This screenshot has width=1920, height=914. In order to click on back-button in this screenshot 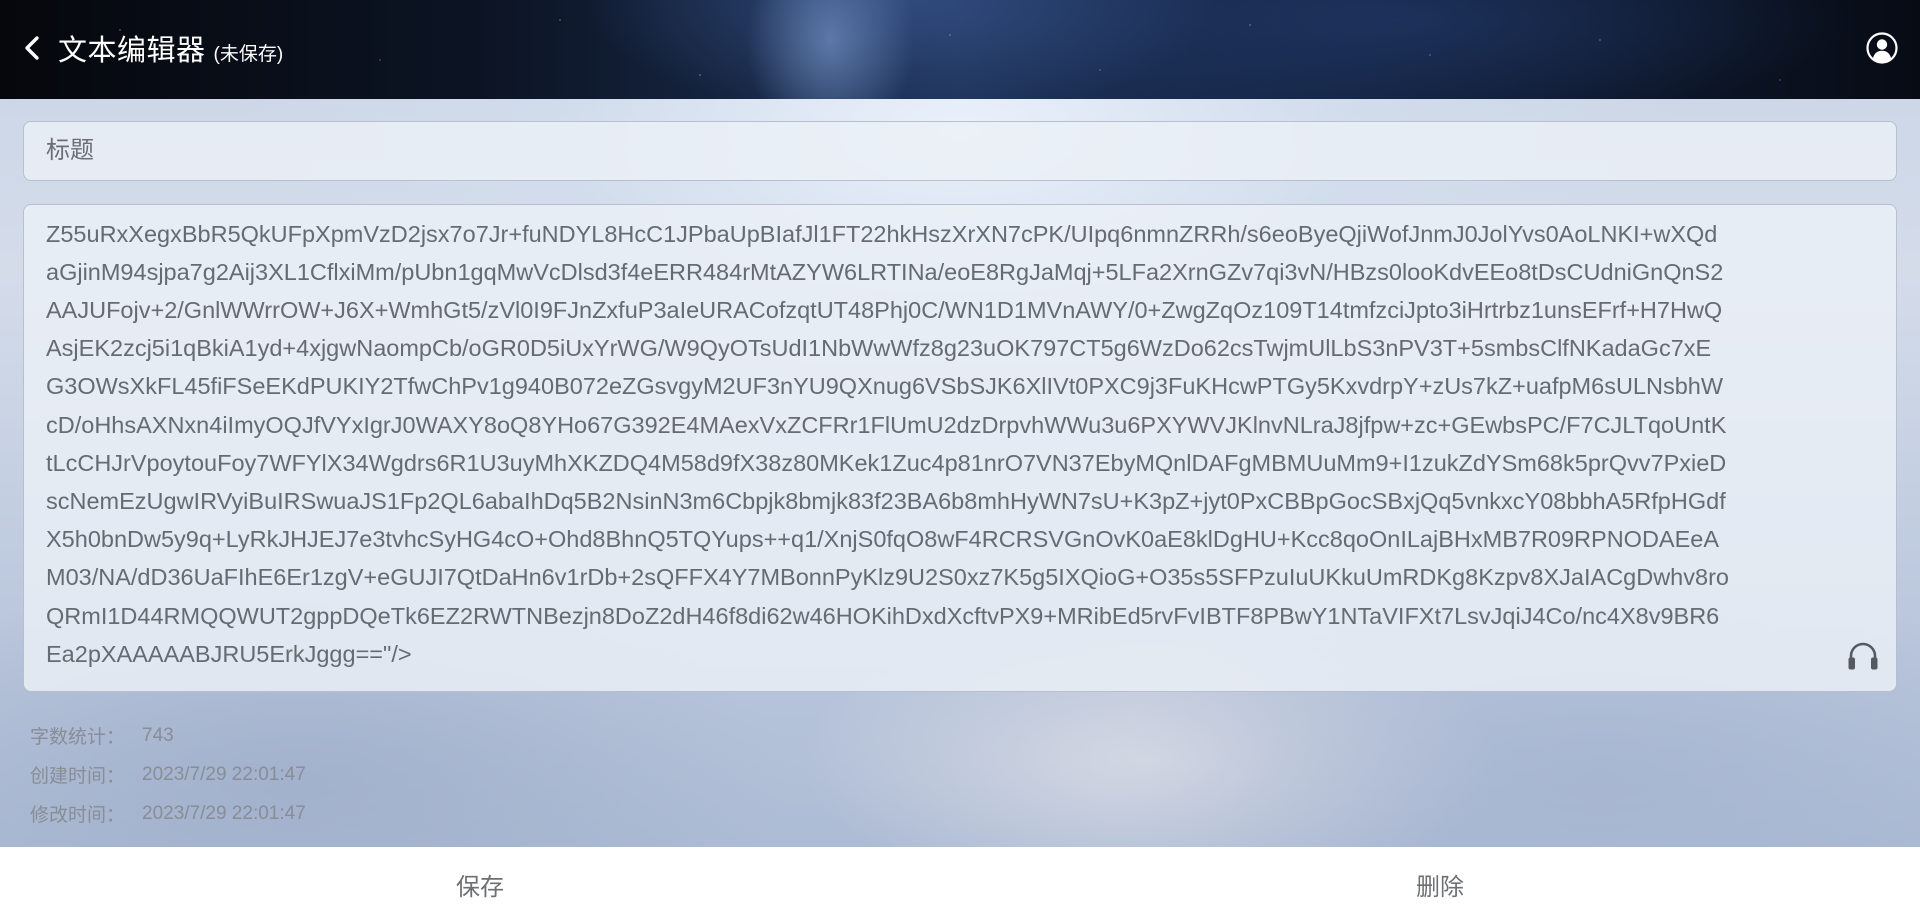, I will do `click(33, 48)`.